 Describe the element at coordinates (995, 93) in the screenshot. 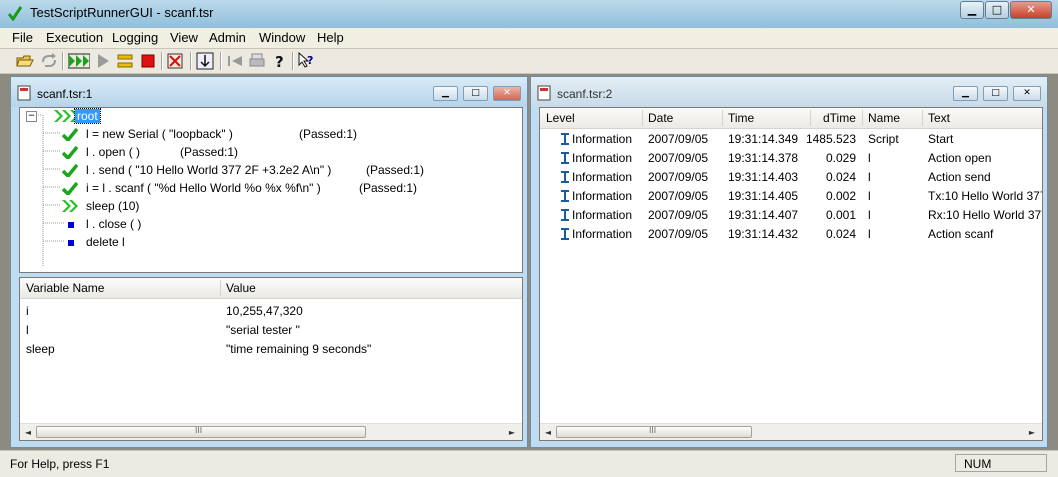

I see `log-window-maximize-button: □` at that location.